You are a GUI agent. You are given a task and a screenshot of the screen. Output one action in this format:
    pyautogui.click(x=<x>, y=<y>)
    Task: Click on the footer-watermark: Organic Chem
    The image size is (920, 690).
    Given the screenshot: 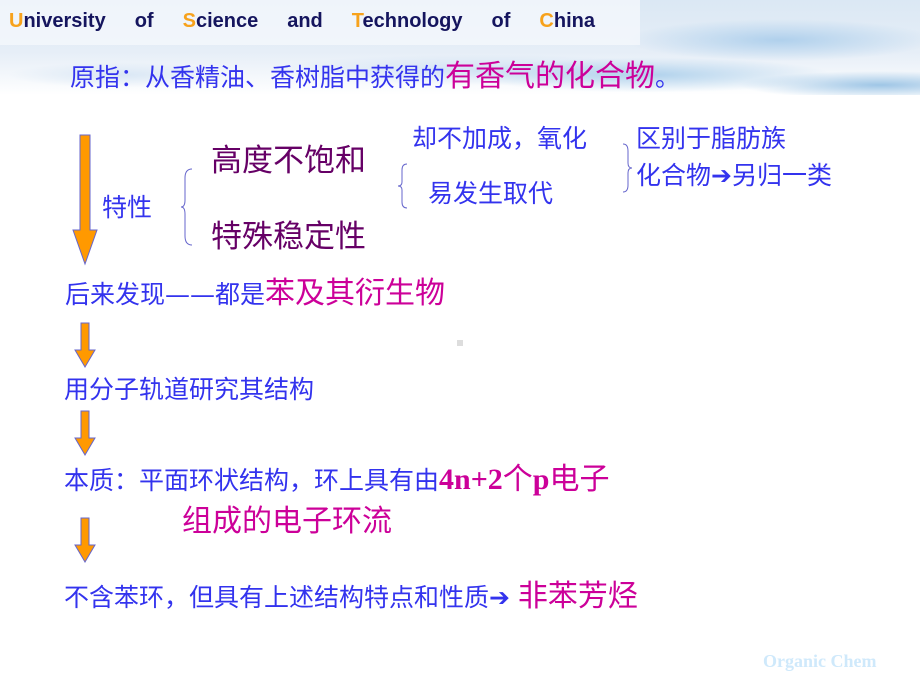 What is the action you would take?
    pyautogui.click(x=820, y=661)
    